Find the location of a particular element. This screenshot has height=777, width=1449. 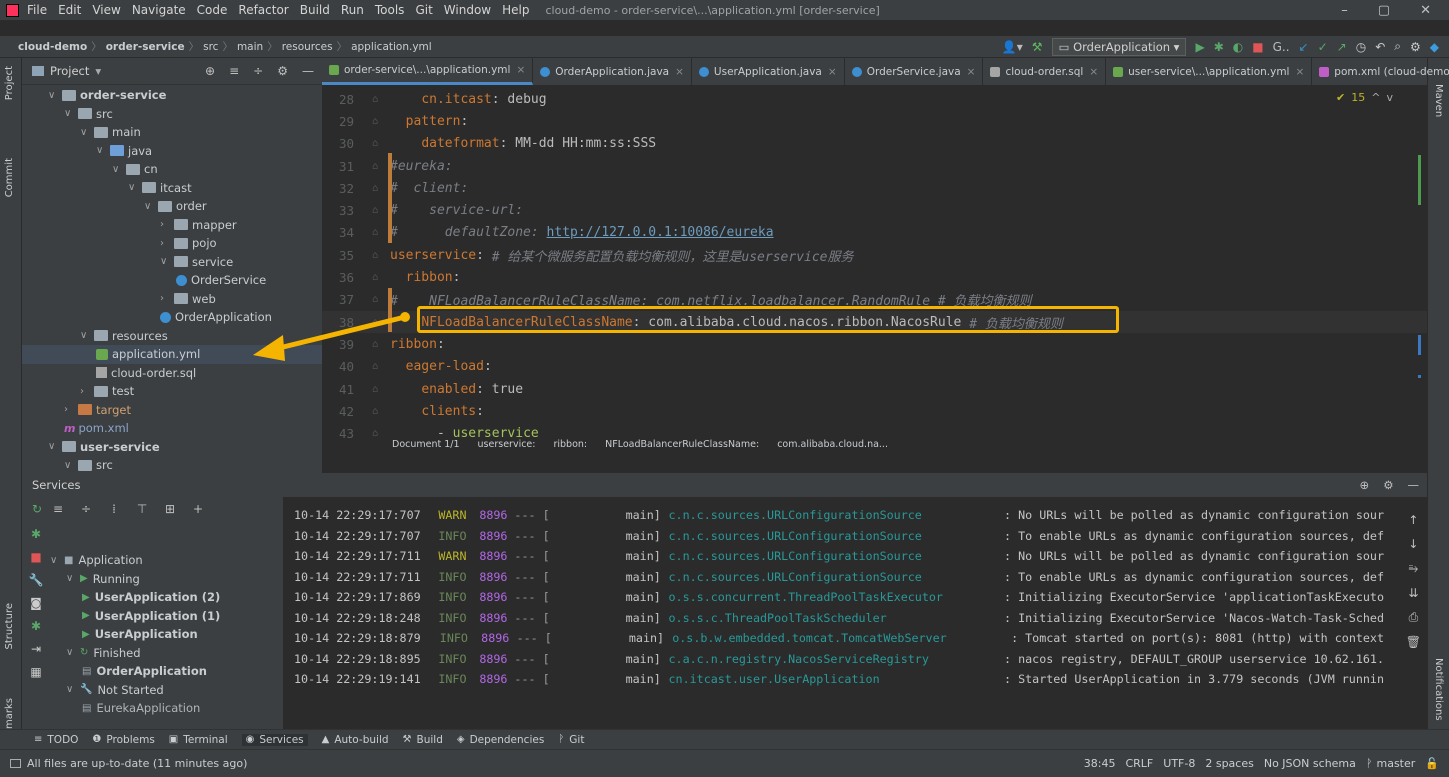

status-panel-icon is located at coordinates (15, 763).